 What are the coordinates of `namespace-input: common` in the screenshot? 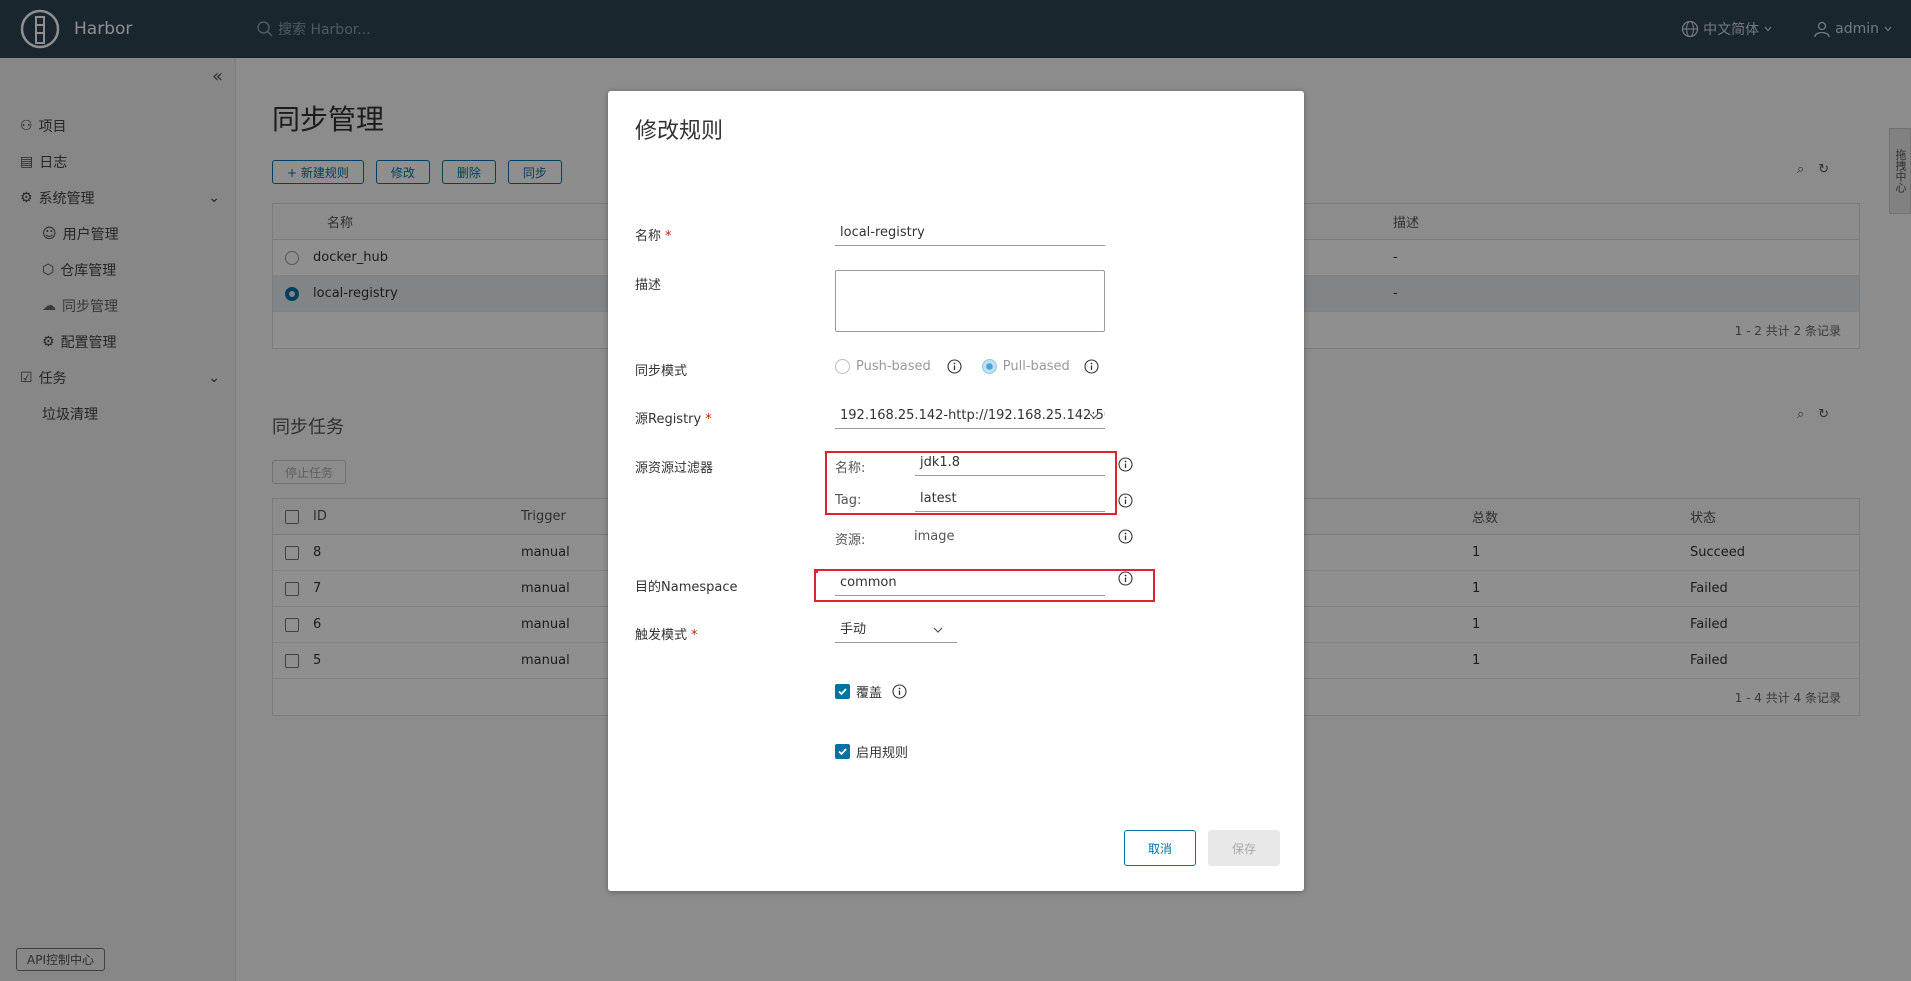 It's located at (970, 584).